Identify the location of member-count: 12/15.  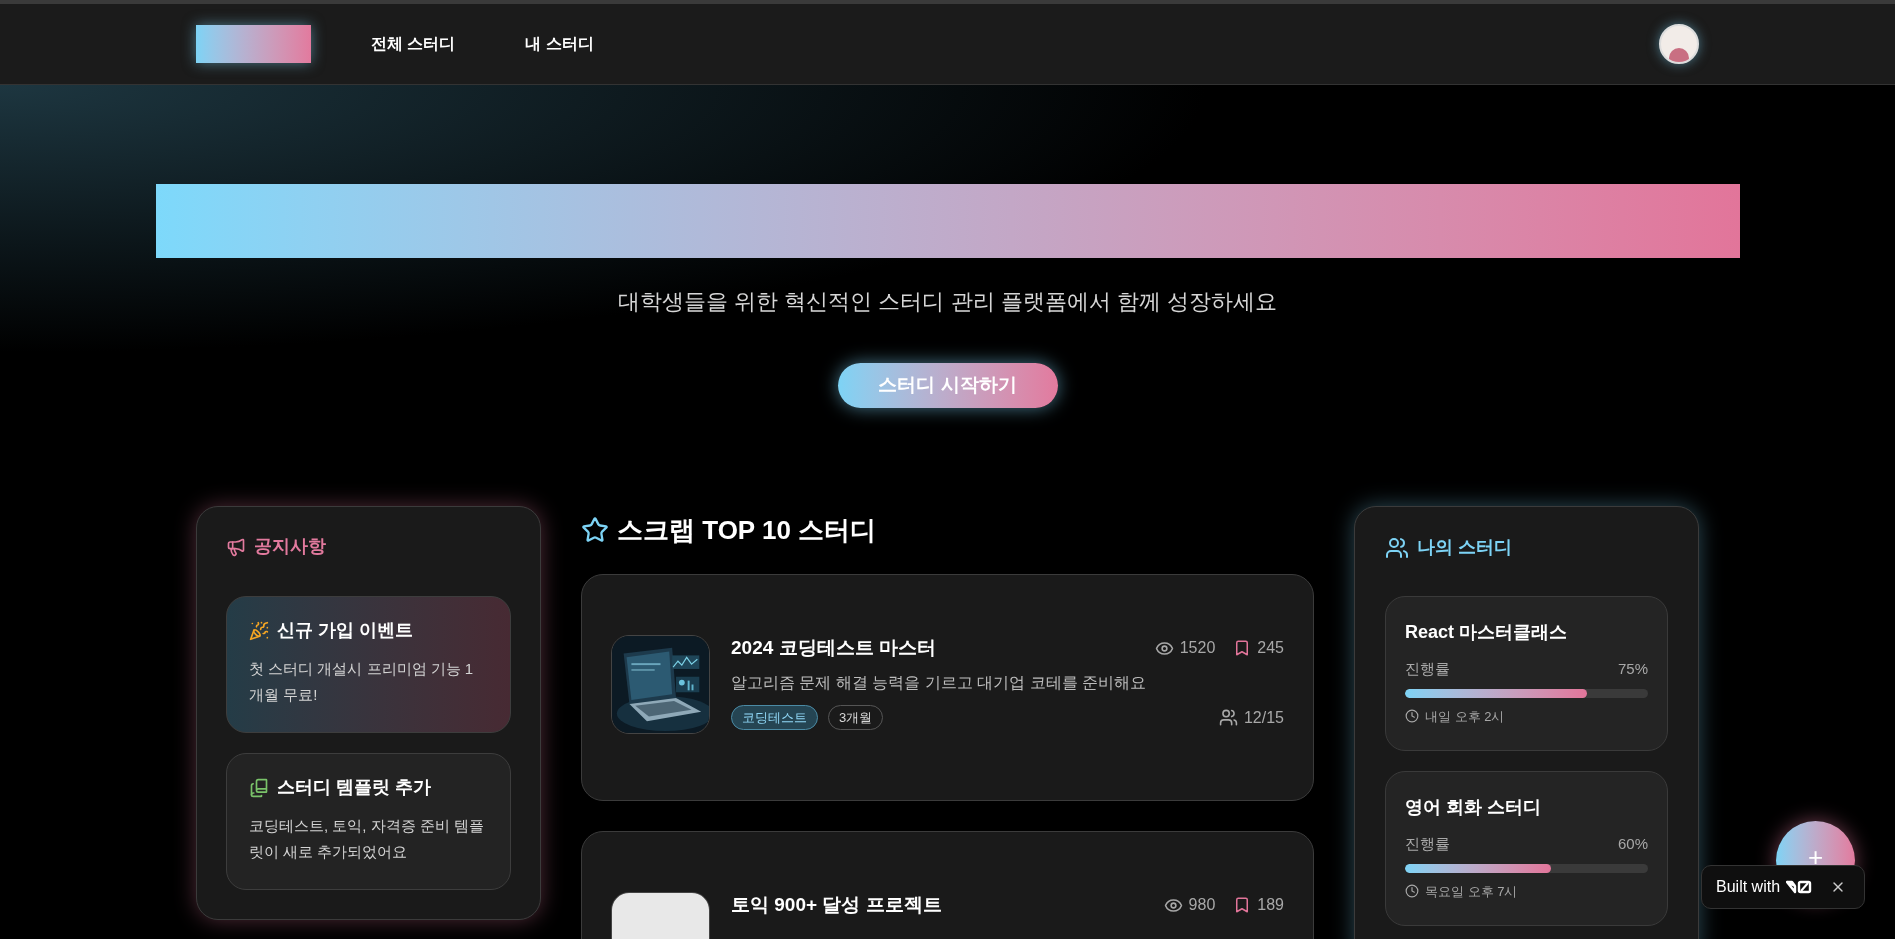
(1263, 717).